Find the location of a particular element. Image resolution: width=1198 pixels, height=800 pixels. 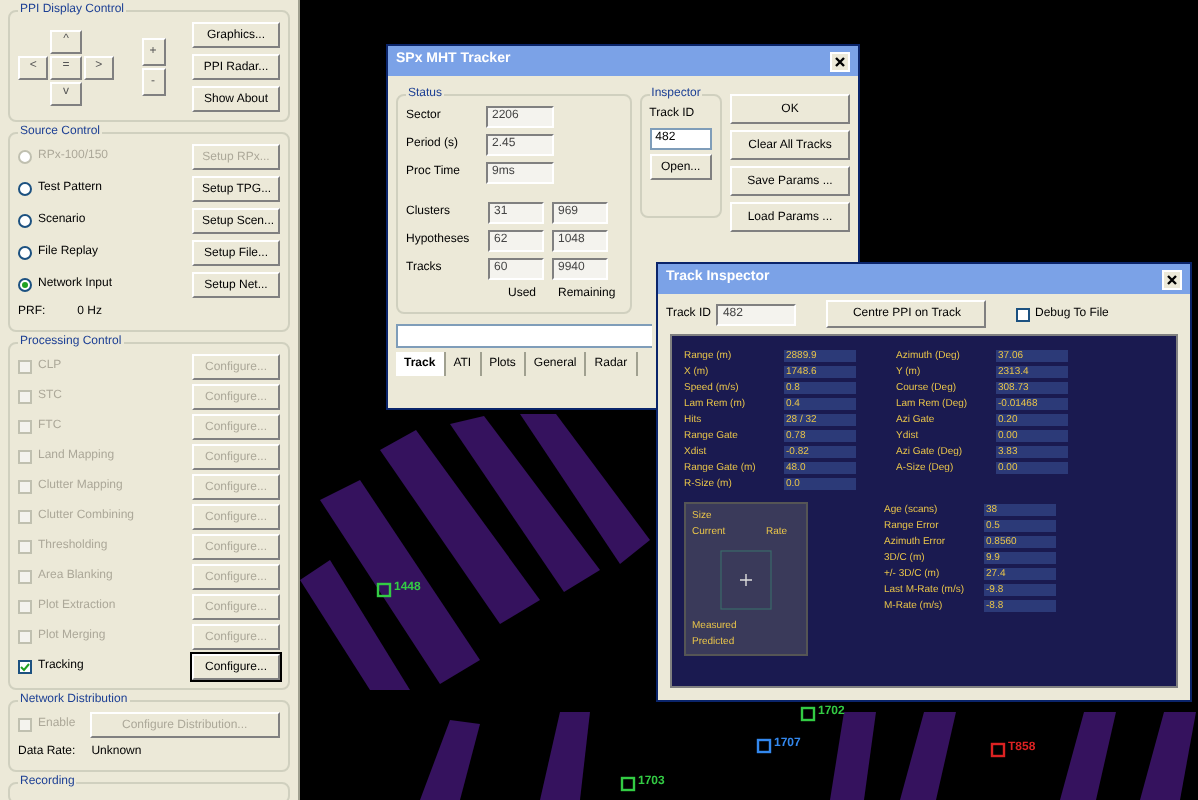

check-icon is located at coordinates (25, 667).